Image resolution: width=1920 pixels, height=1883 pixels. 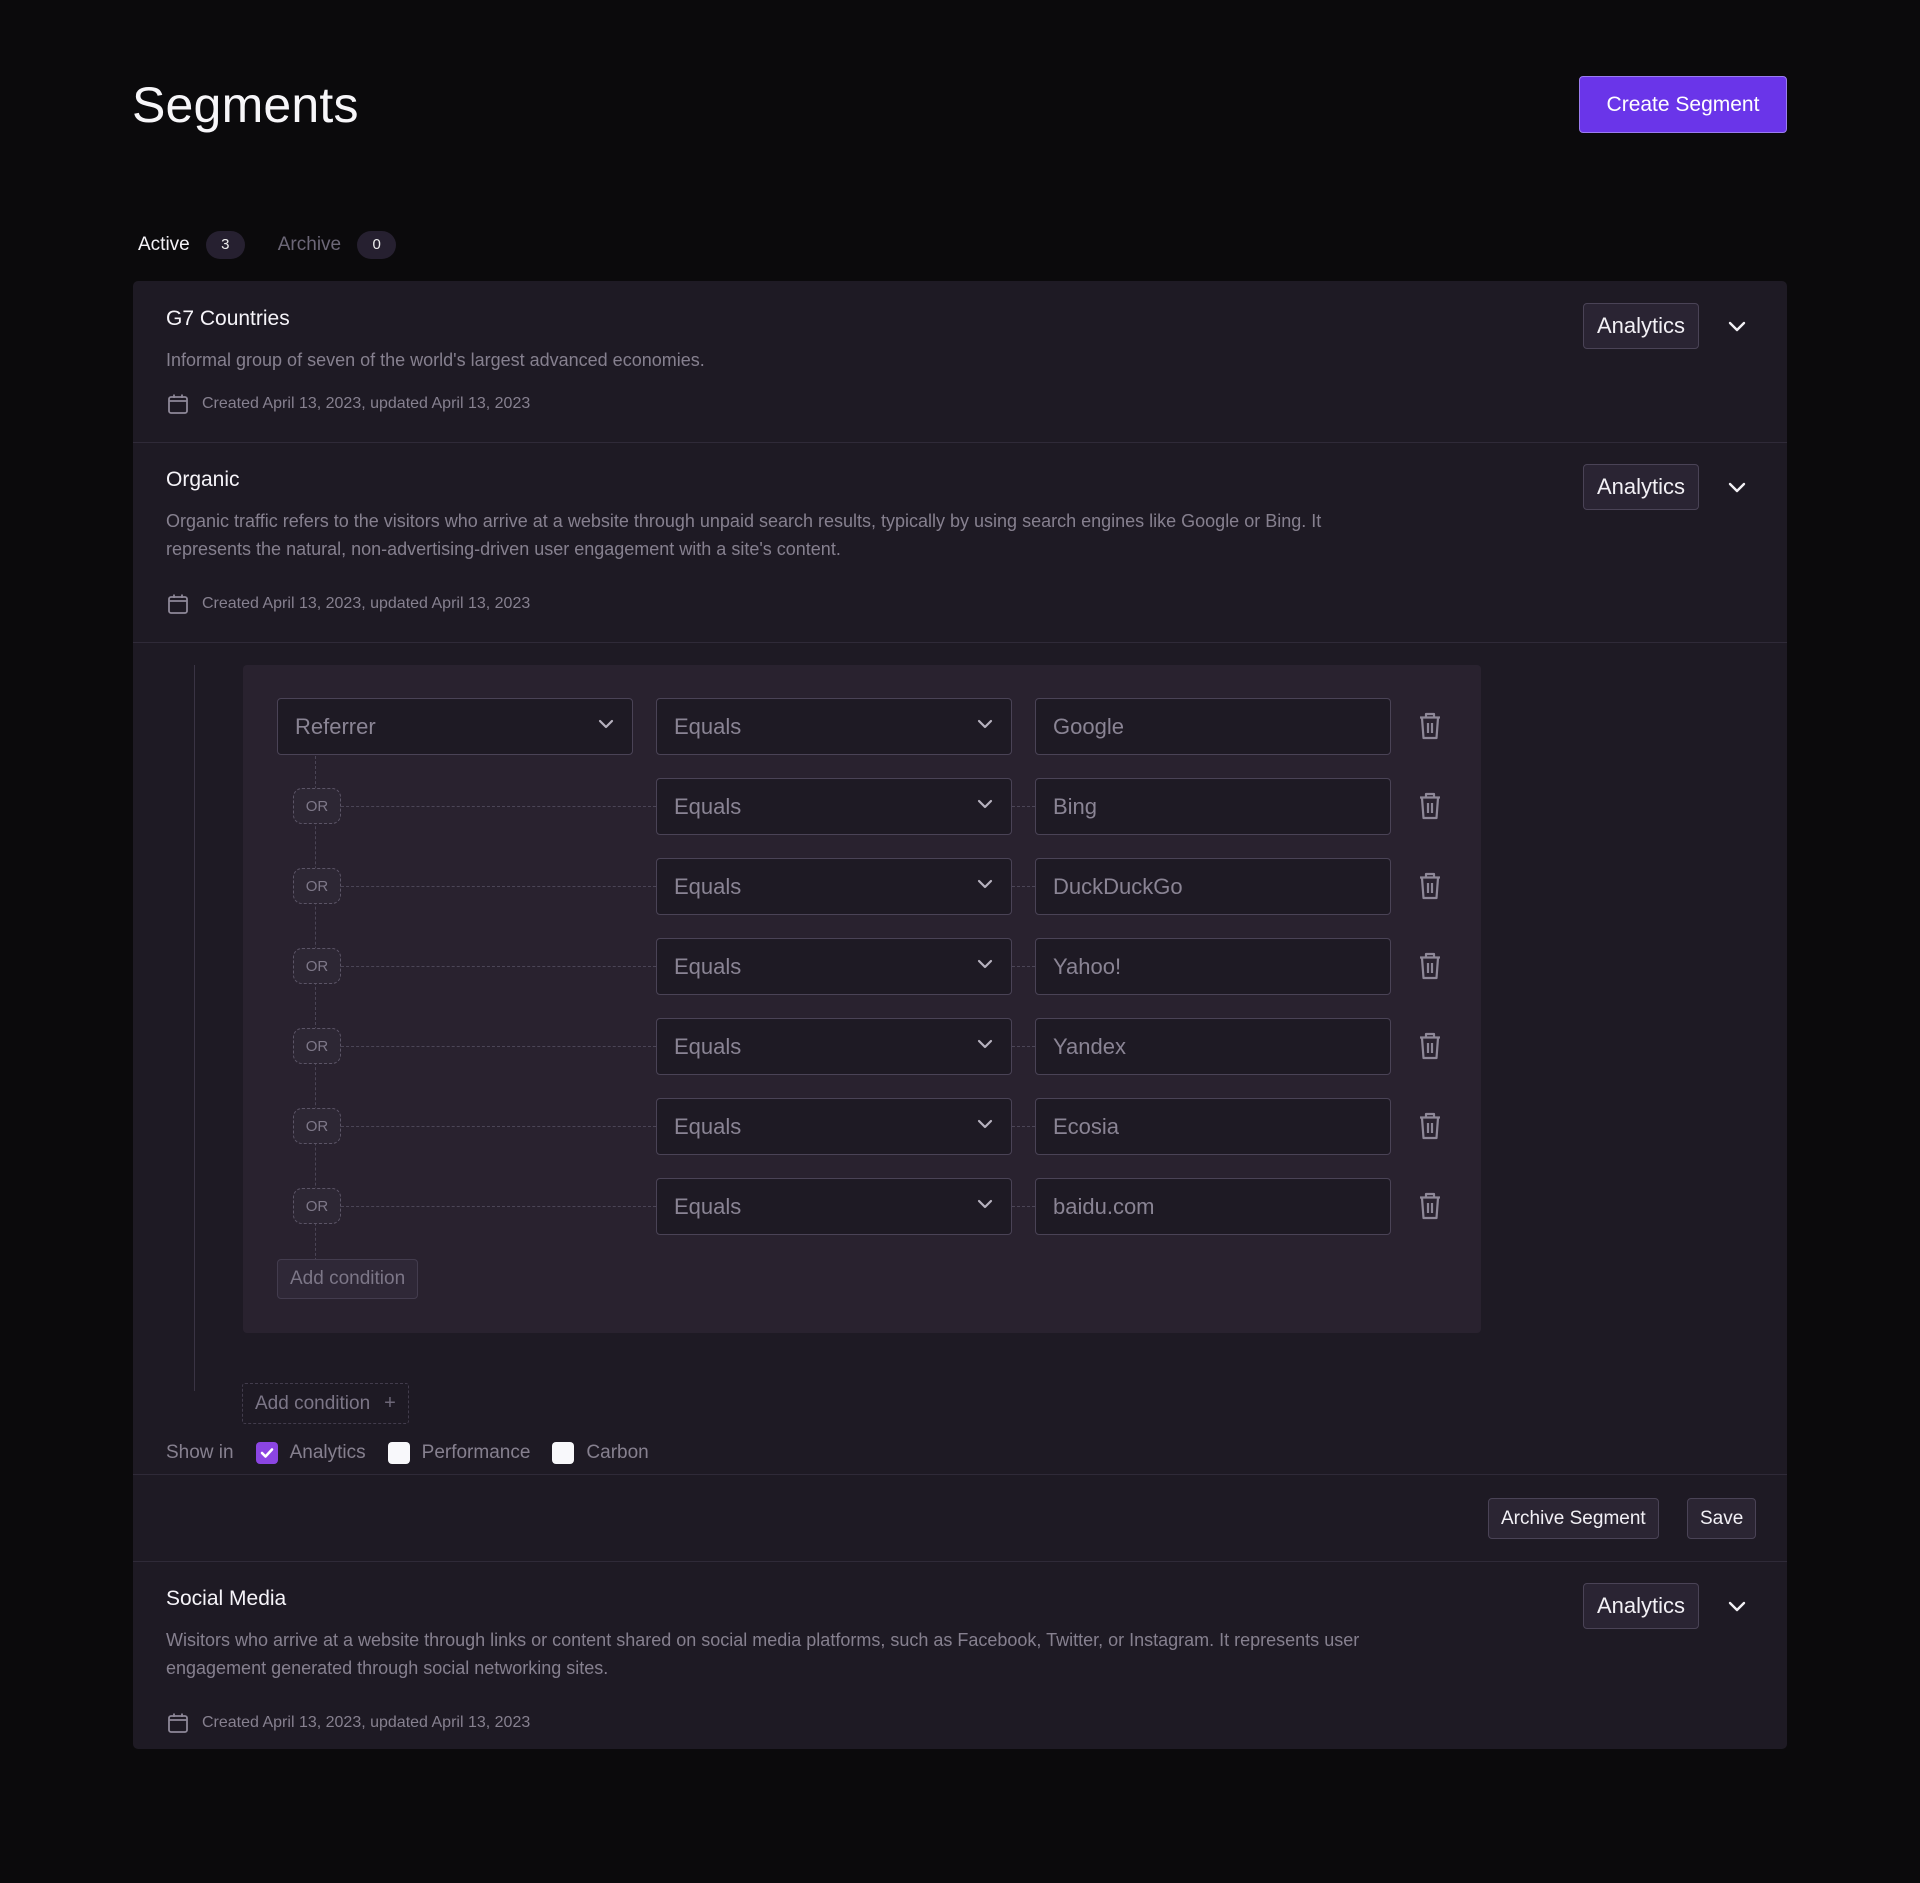 I want to click on add-condition-inner-button: Add condition, so click(x=348, y=1279).